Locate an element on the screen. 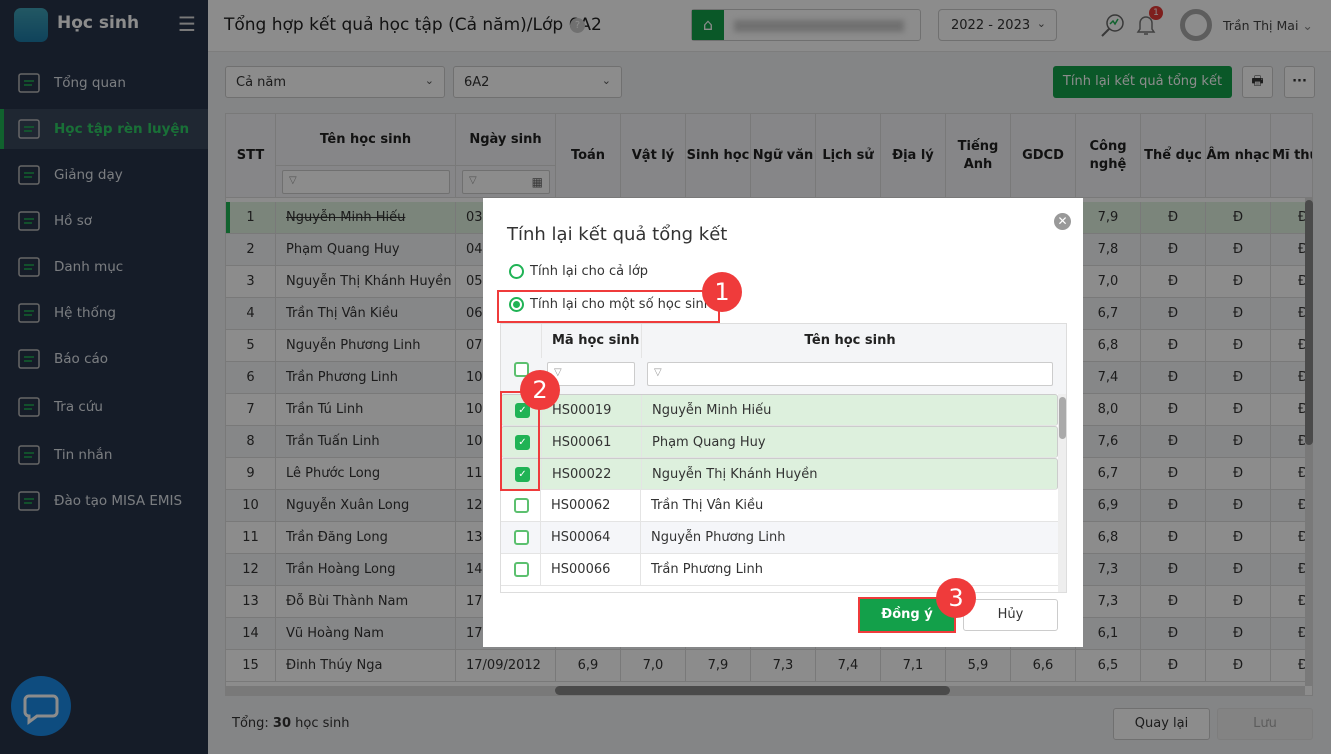 The width and height of the screenshot is (1331, 754). student-row: ✓ HS00061 Phạm Quang Huy is located at coordinates (779, 442).